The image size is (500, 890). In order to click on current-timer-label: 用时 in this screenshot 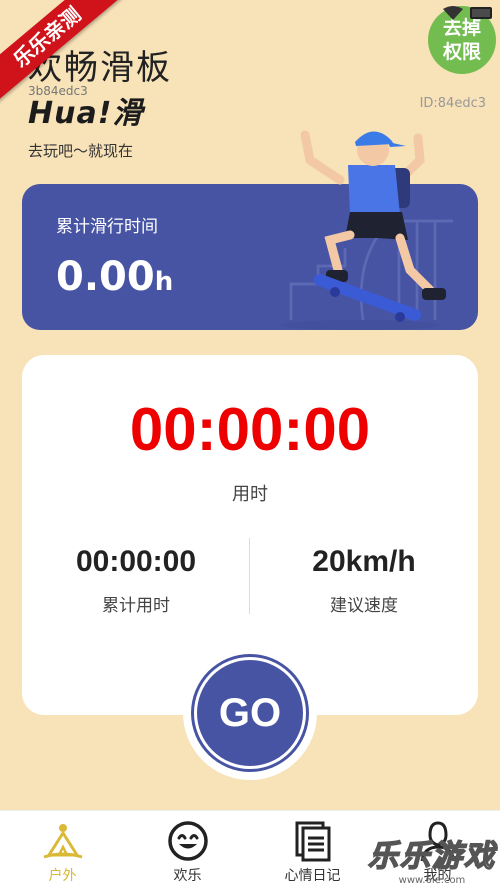, I will do `click(250, 494)`.